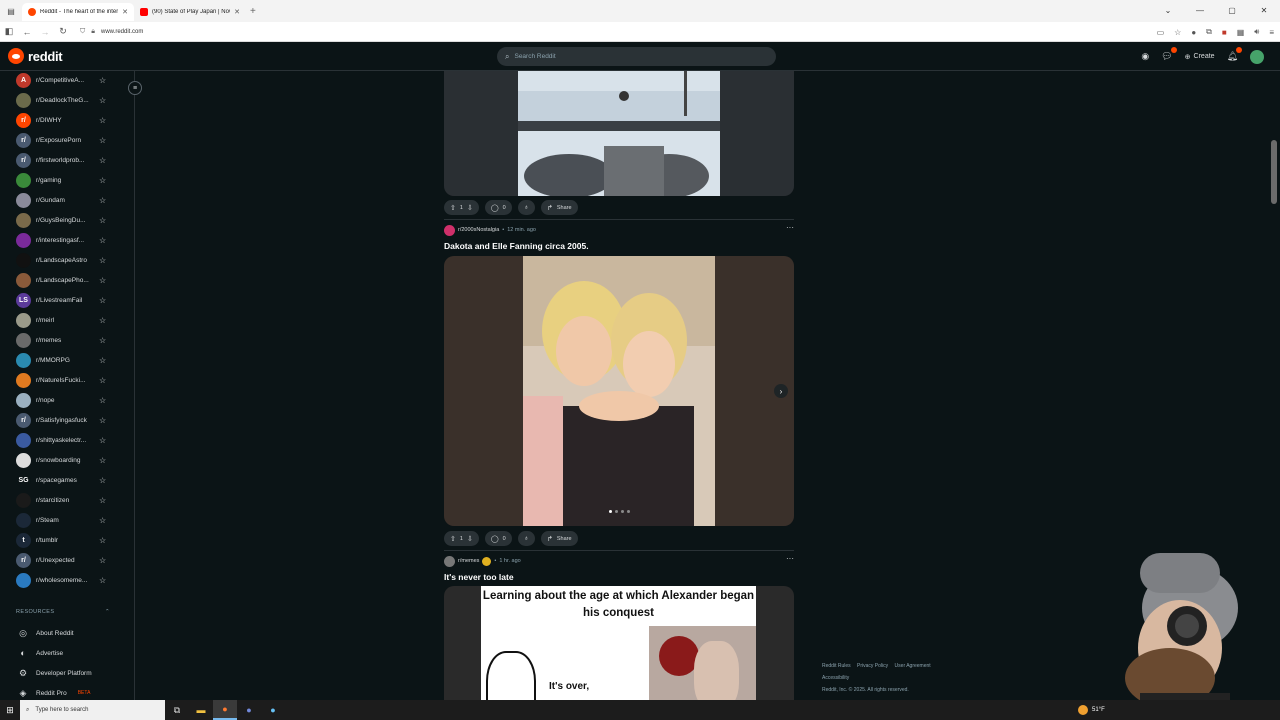 This screenshot has width=1280, height=720. I want to click on sidebar-subreddit-item: r/Steam ☆, so click(66, 520).